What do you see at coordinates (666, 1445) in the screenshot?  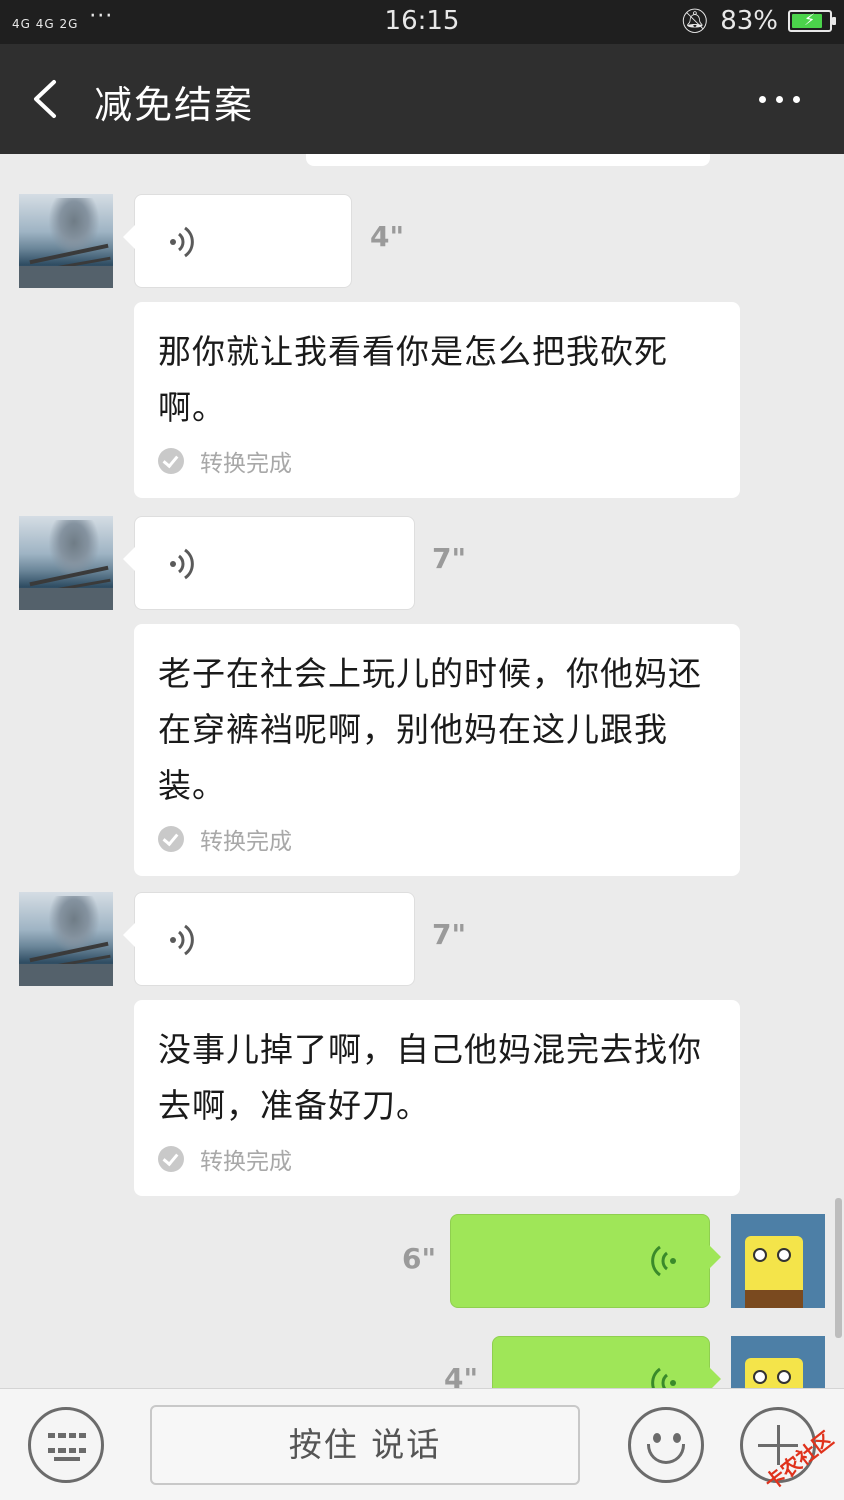 I see `emoji-icon` at bounding box center [666, 1445].